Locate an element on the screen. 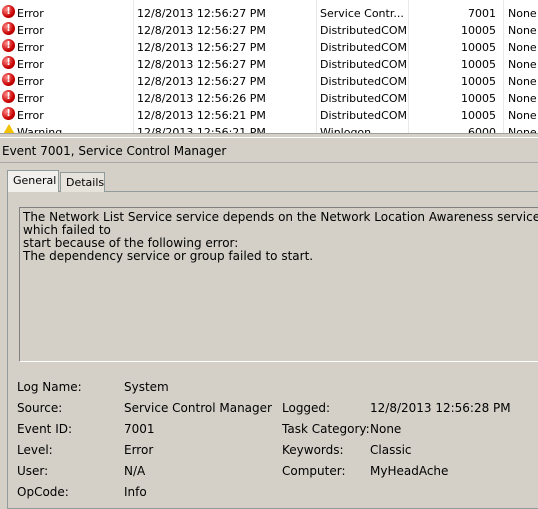 The width and height of the screenshot is (538, 509). keywords-label: Keywords: is located at coordinates (313, 450).